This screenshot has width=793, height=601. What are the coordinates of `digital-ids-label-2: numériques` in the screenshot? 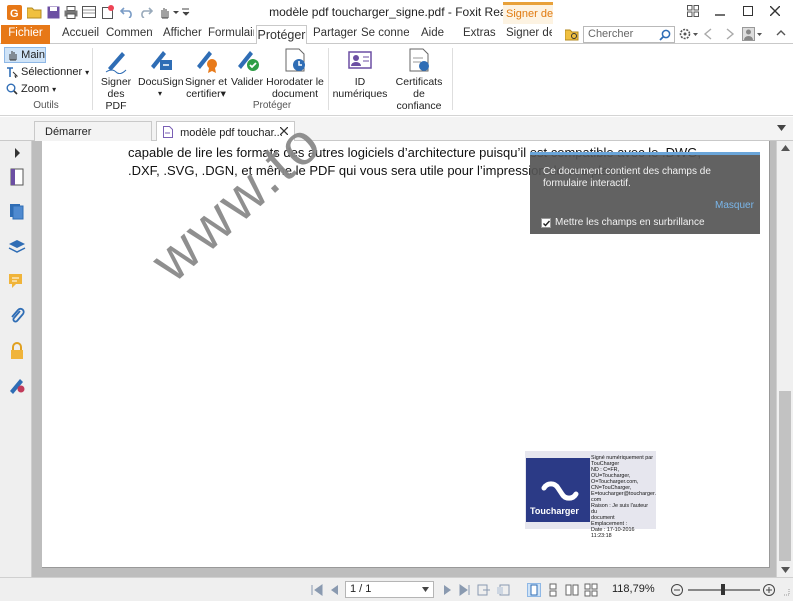 It's located at (360, 94).